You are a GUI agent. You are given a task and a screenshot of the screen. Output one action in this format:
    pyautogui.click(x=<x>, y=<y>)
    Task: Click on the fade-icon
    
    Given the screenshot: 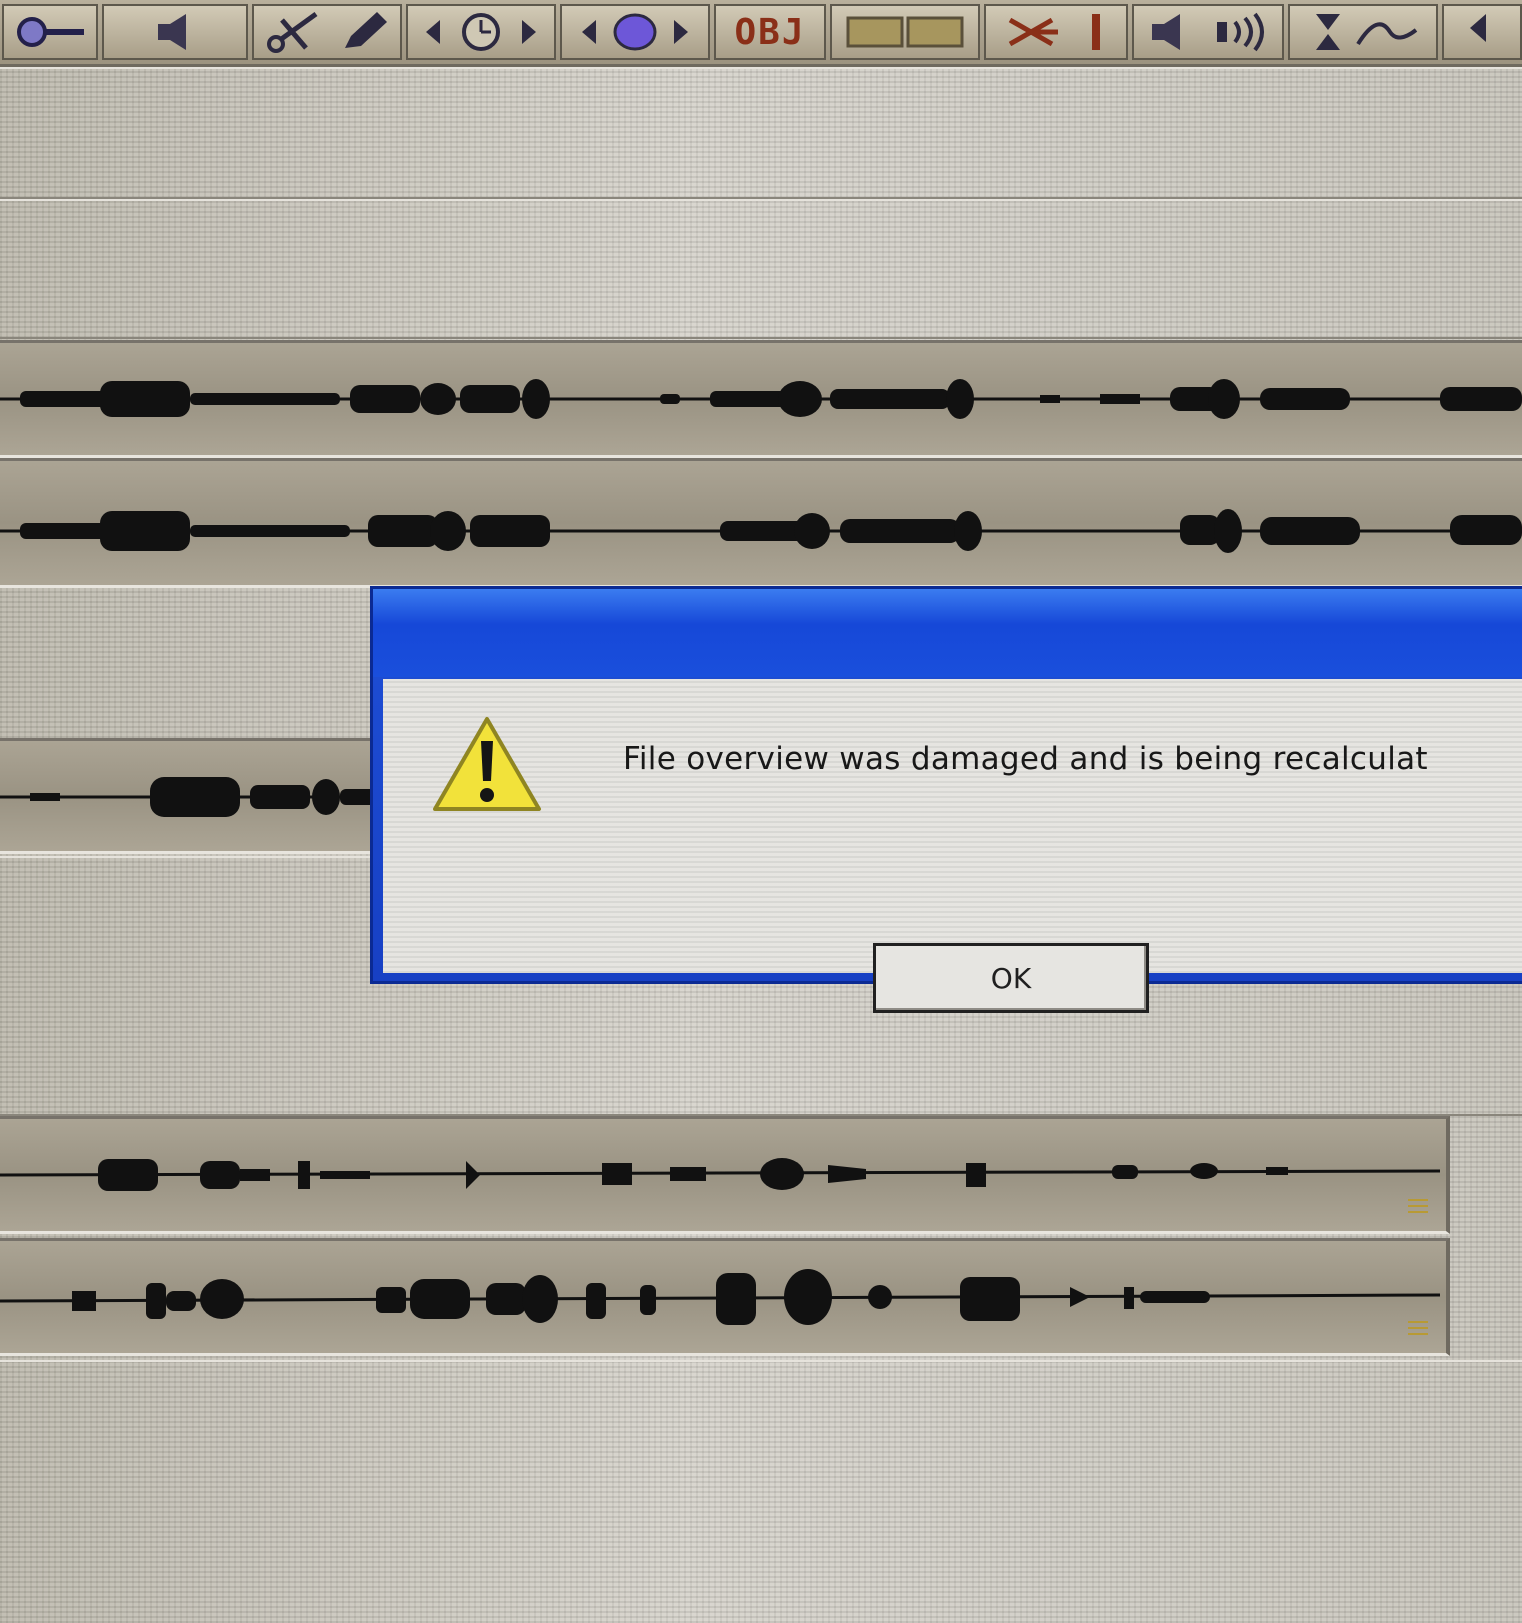 What is the action you would take?
    pyautogui.click(x=1367, y=32)
    